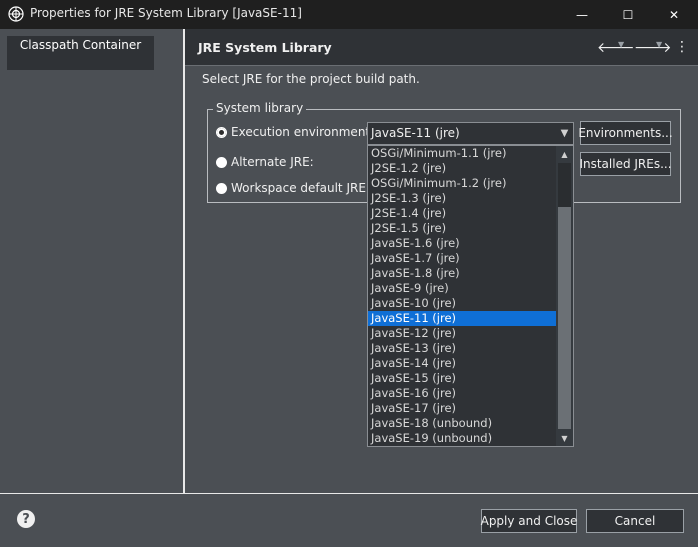 The image size is (698, 547). Describe the element at coordinates (221, 162) in the screenshot. I see `alternate-jre-radio` at that location.